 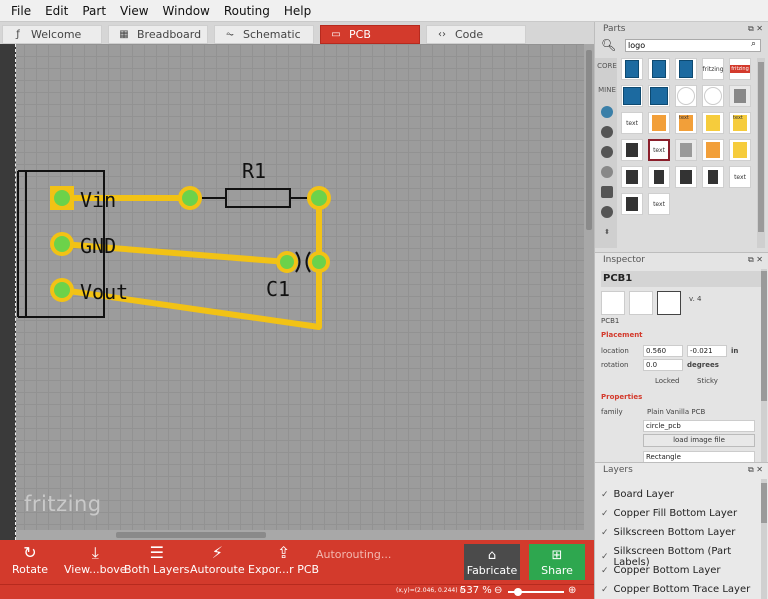 What do you see at coordinates (30, 559) in the screenshot?
I see `rotate-button: ↻ Rotate` at bounding box center [30, 559].